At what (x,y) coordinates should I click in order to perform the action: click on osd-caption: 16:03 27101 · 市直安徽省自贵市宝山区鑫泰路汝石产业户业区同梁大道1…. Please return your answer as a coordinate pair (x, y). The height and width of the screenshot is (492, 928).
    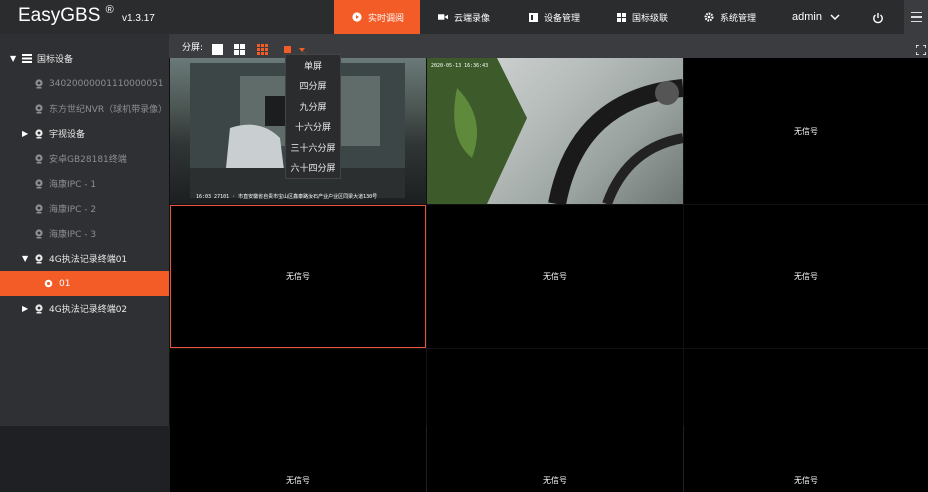
    Looking at the image, I should click on (287, 197).